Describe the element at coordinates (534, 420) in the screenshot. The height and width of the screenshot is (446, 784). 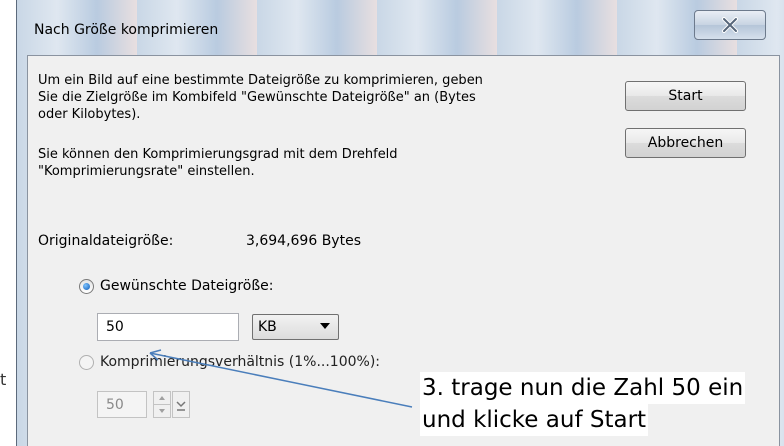
I see `annotation-text: und klicke auf Start` at that location.